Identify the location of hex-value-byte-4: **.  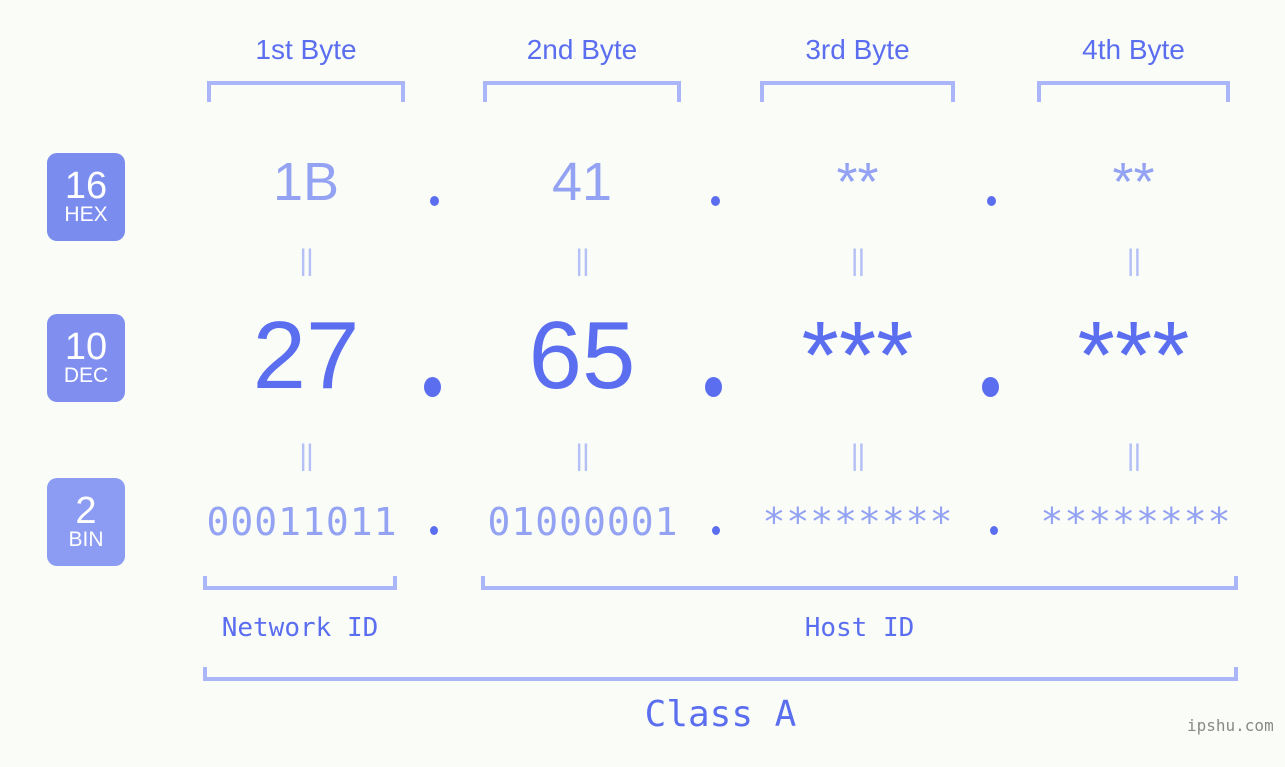
(1133, 182).